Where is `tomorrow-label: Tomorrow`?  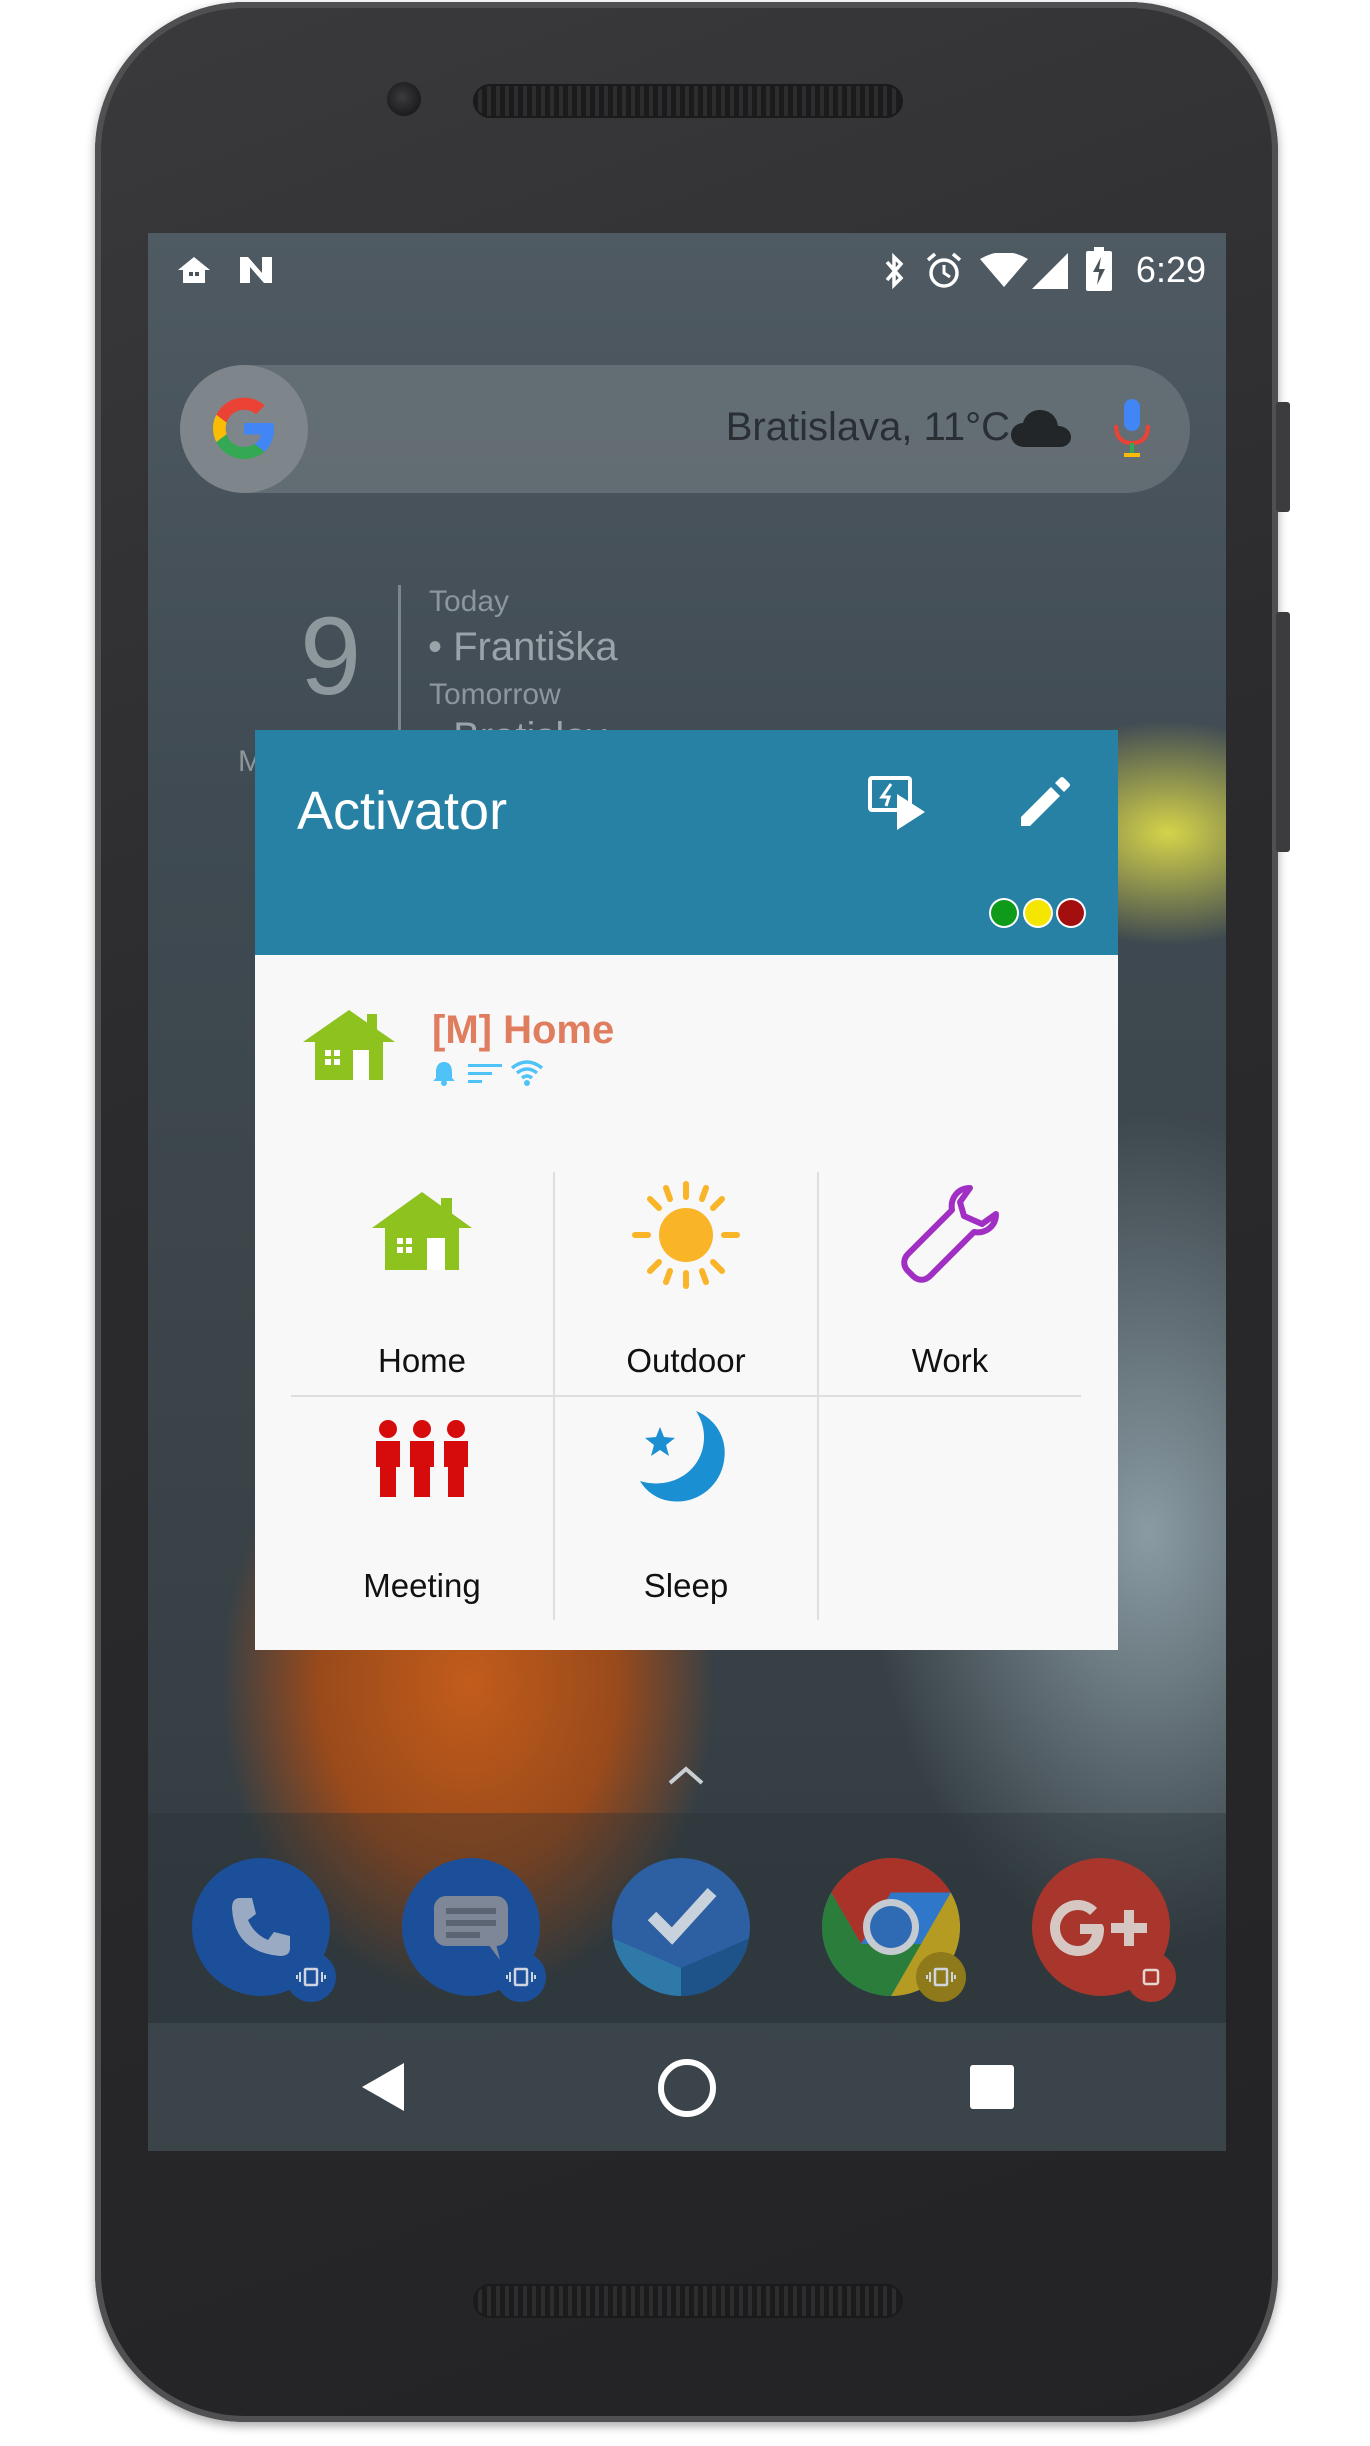
tomorrow-label: Tomorrow is located at coordinates (495, 694).